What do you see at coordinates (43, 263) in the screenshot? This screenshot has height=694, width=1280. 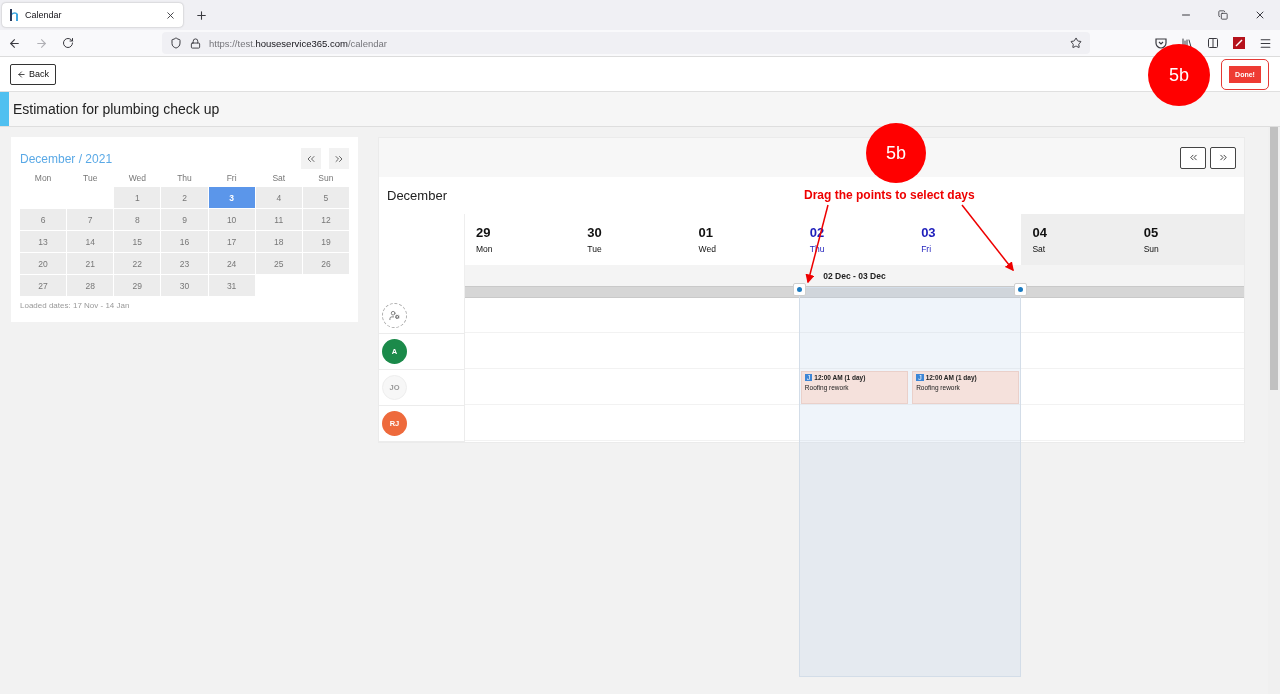 I see `calendar-day: 20` at bounding box center [43, 263].